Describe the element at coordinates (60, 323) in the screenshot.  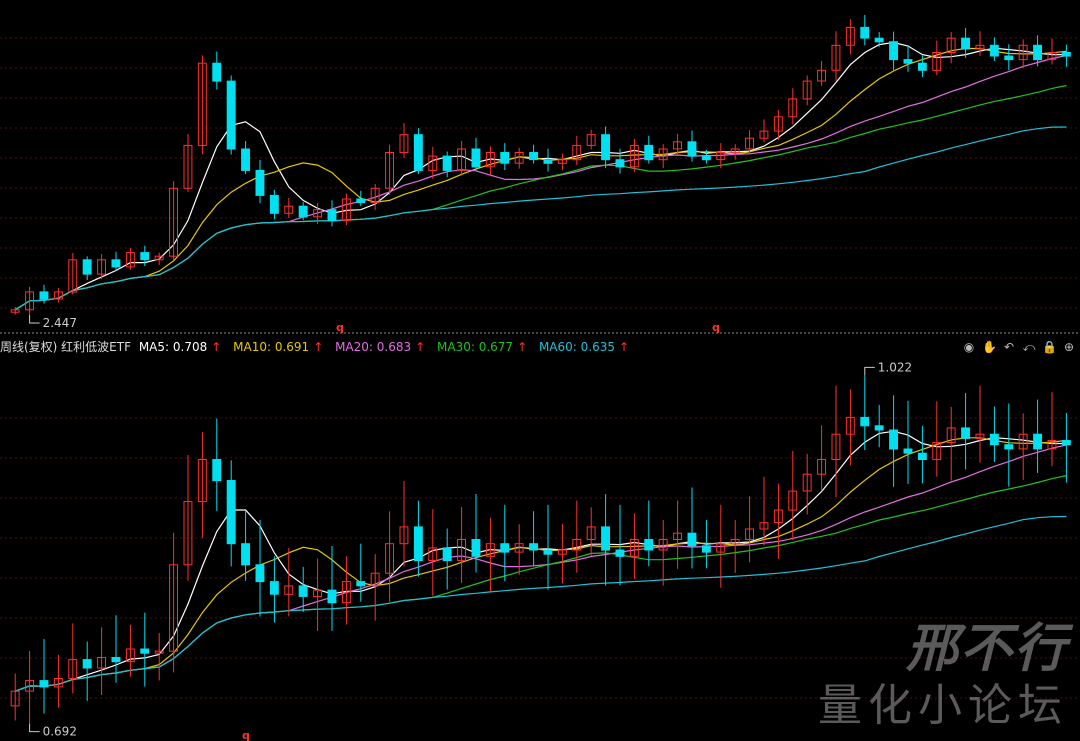
I see `annotation-label-0-0: 2.447` at that location.